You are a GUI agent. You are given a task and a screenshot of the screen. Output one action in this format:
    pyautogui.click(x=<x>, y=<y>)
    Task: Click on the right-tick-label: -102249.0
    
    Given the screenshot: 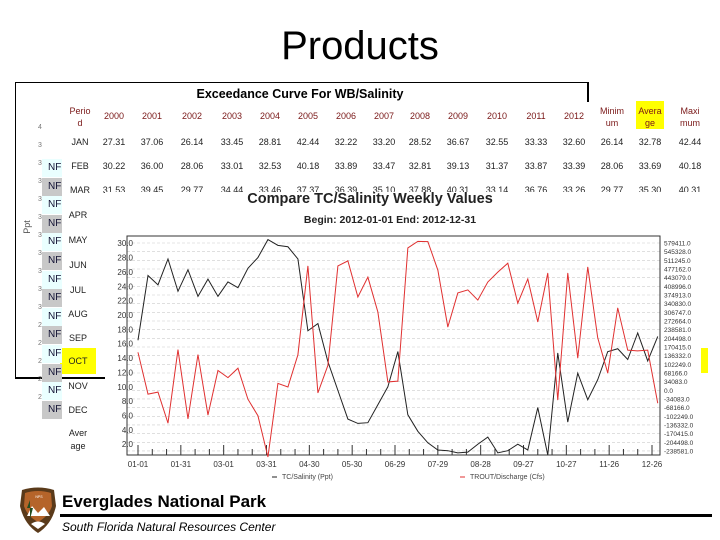 What is the action you would take?
    pyautogui.click(x=679, y=417)
    